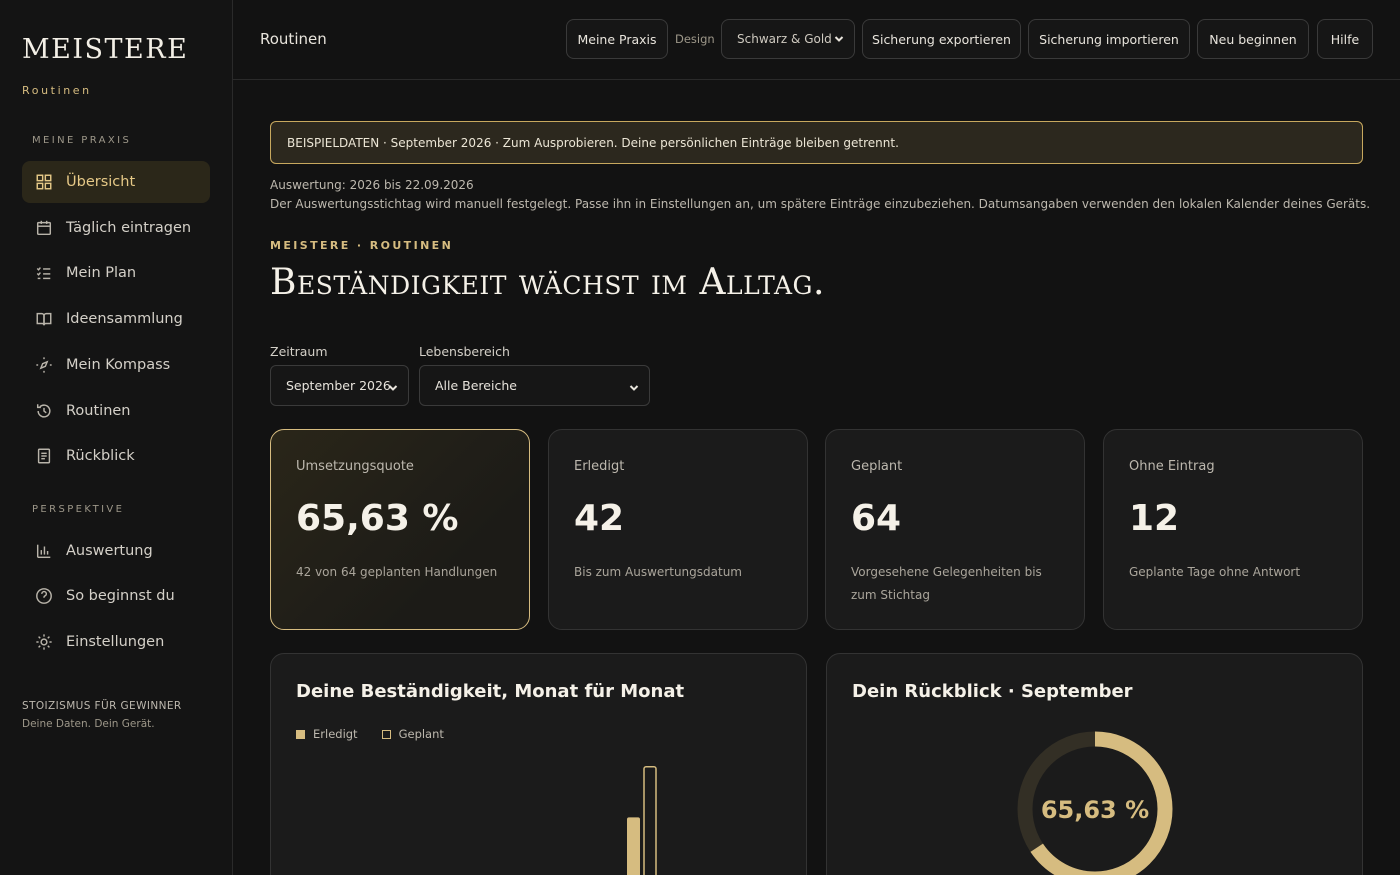 The width and height of the screenshot is (1400, 875). Describe the element at coordinates (599, 518) in the screenshot. I see `stat-value: 42` at that location.